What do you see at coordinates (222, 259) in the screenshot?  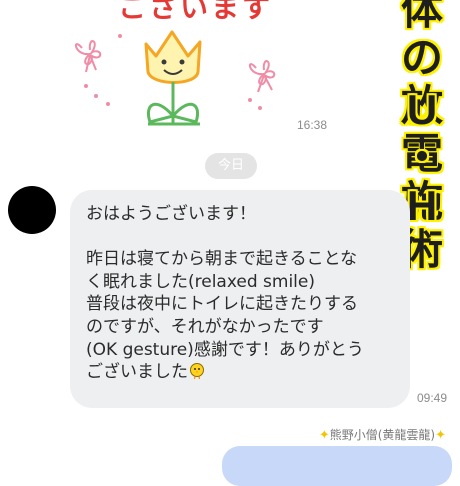 I see `message-line: 昨日は寝てから朝まで起きることな` at bounding box center [222, 259].